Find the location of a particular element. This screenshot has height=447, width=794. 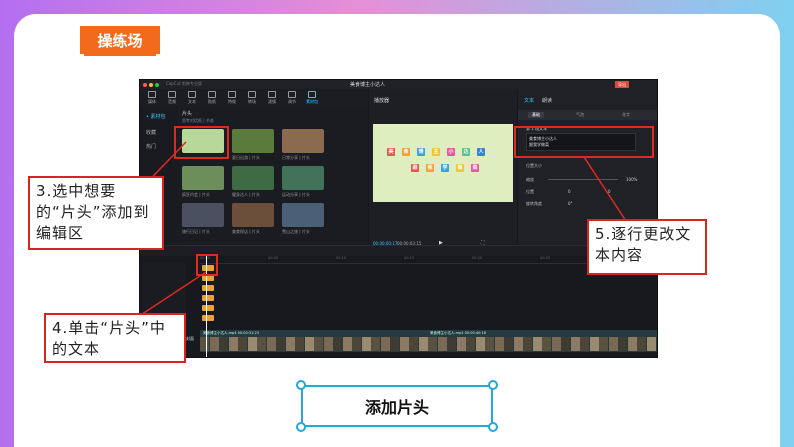

audio-icon is located at coordinates (172, 94).